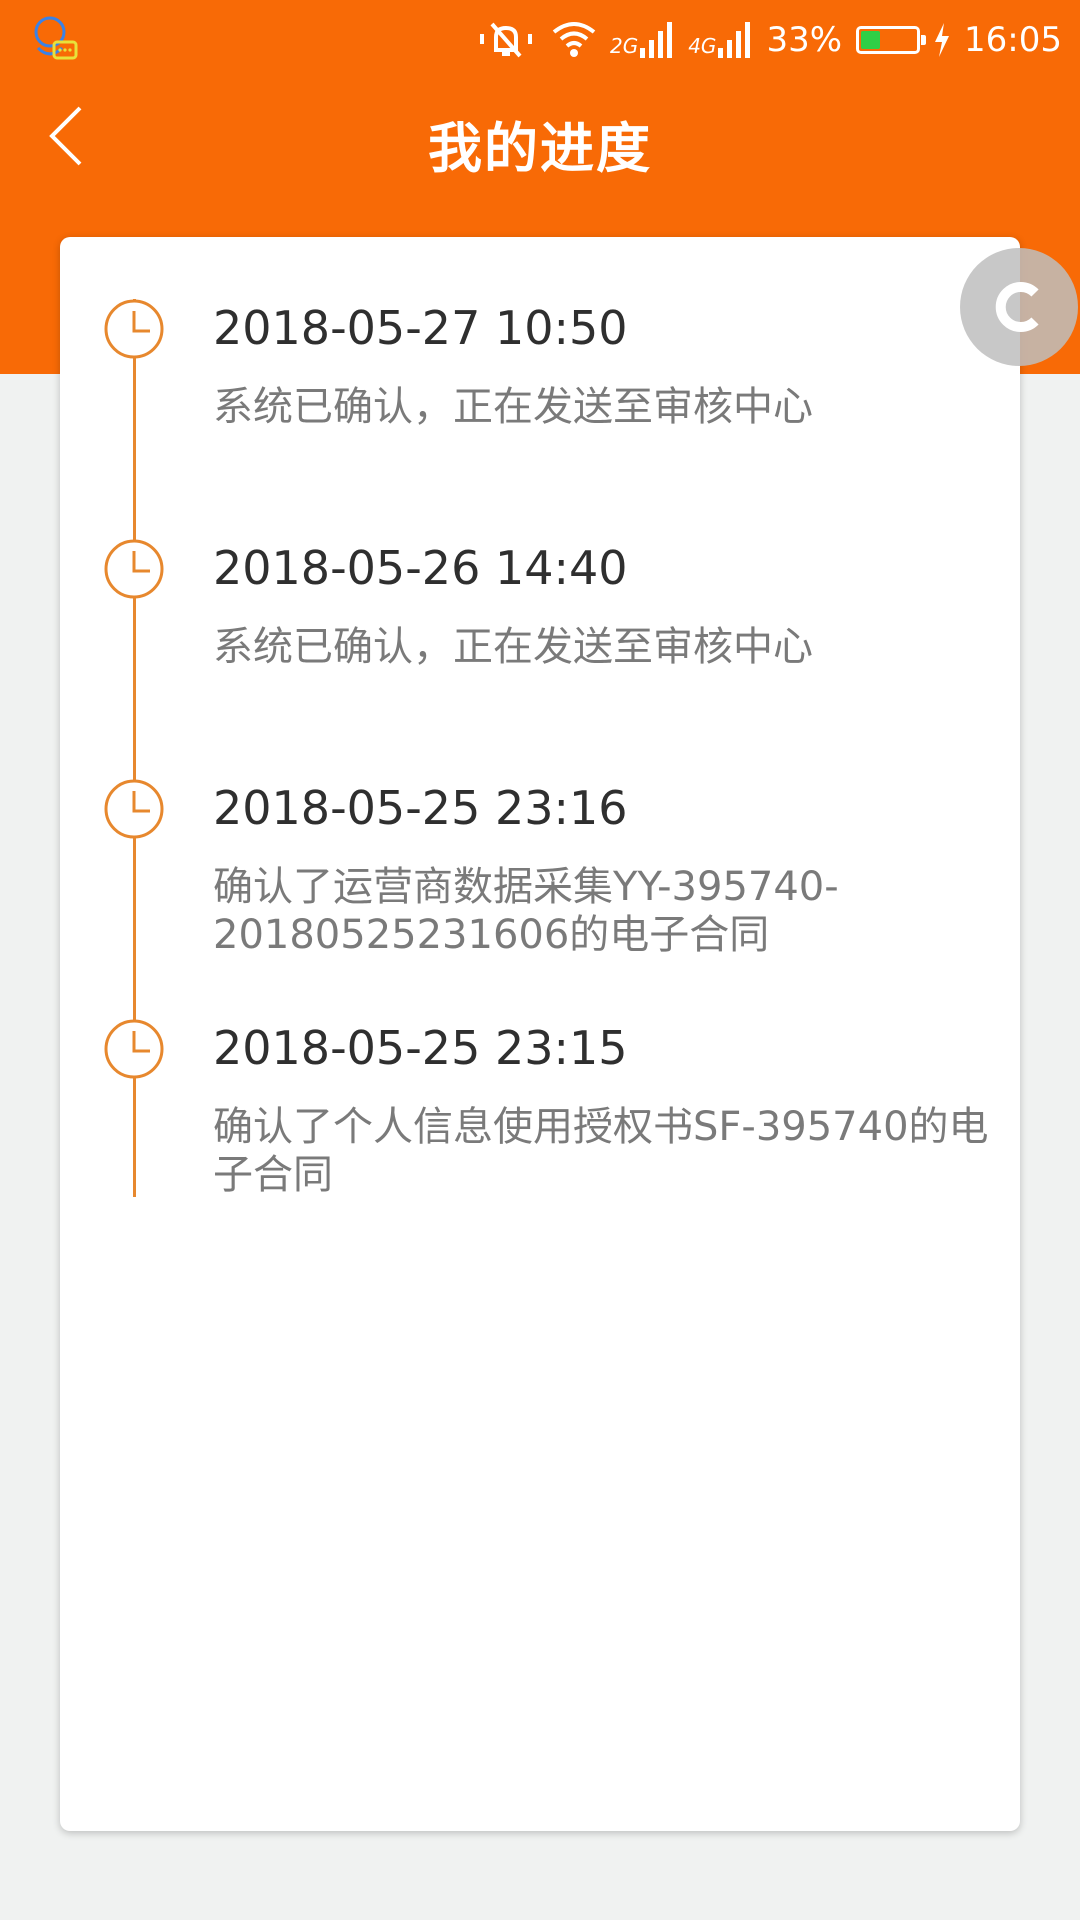 Image resolution: width=1080 pixels, height=1920 pixels. Describe the element at coordinates (420, 808) in the screenshot. I see `entry-time: 2018-05-25 23:16` at that location.